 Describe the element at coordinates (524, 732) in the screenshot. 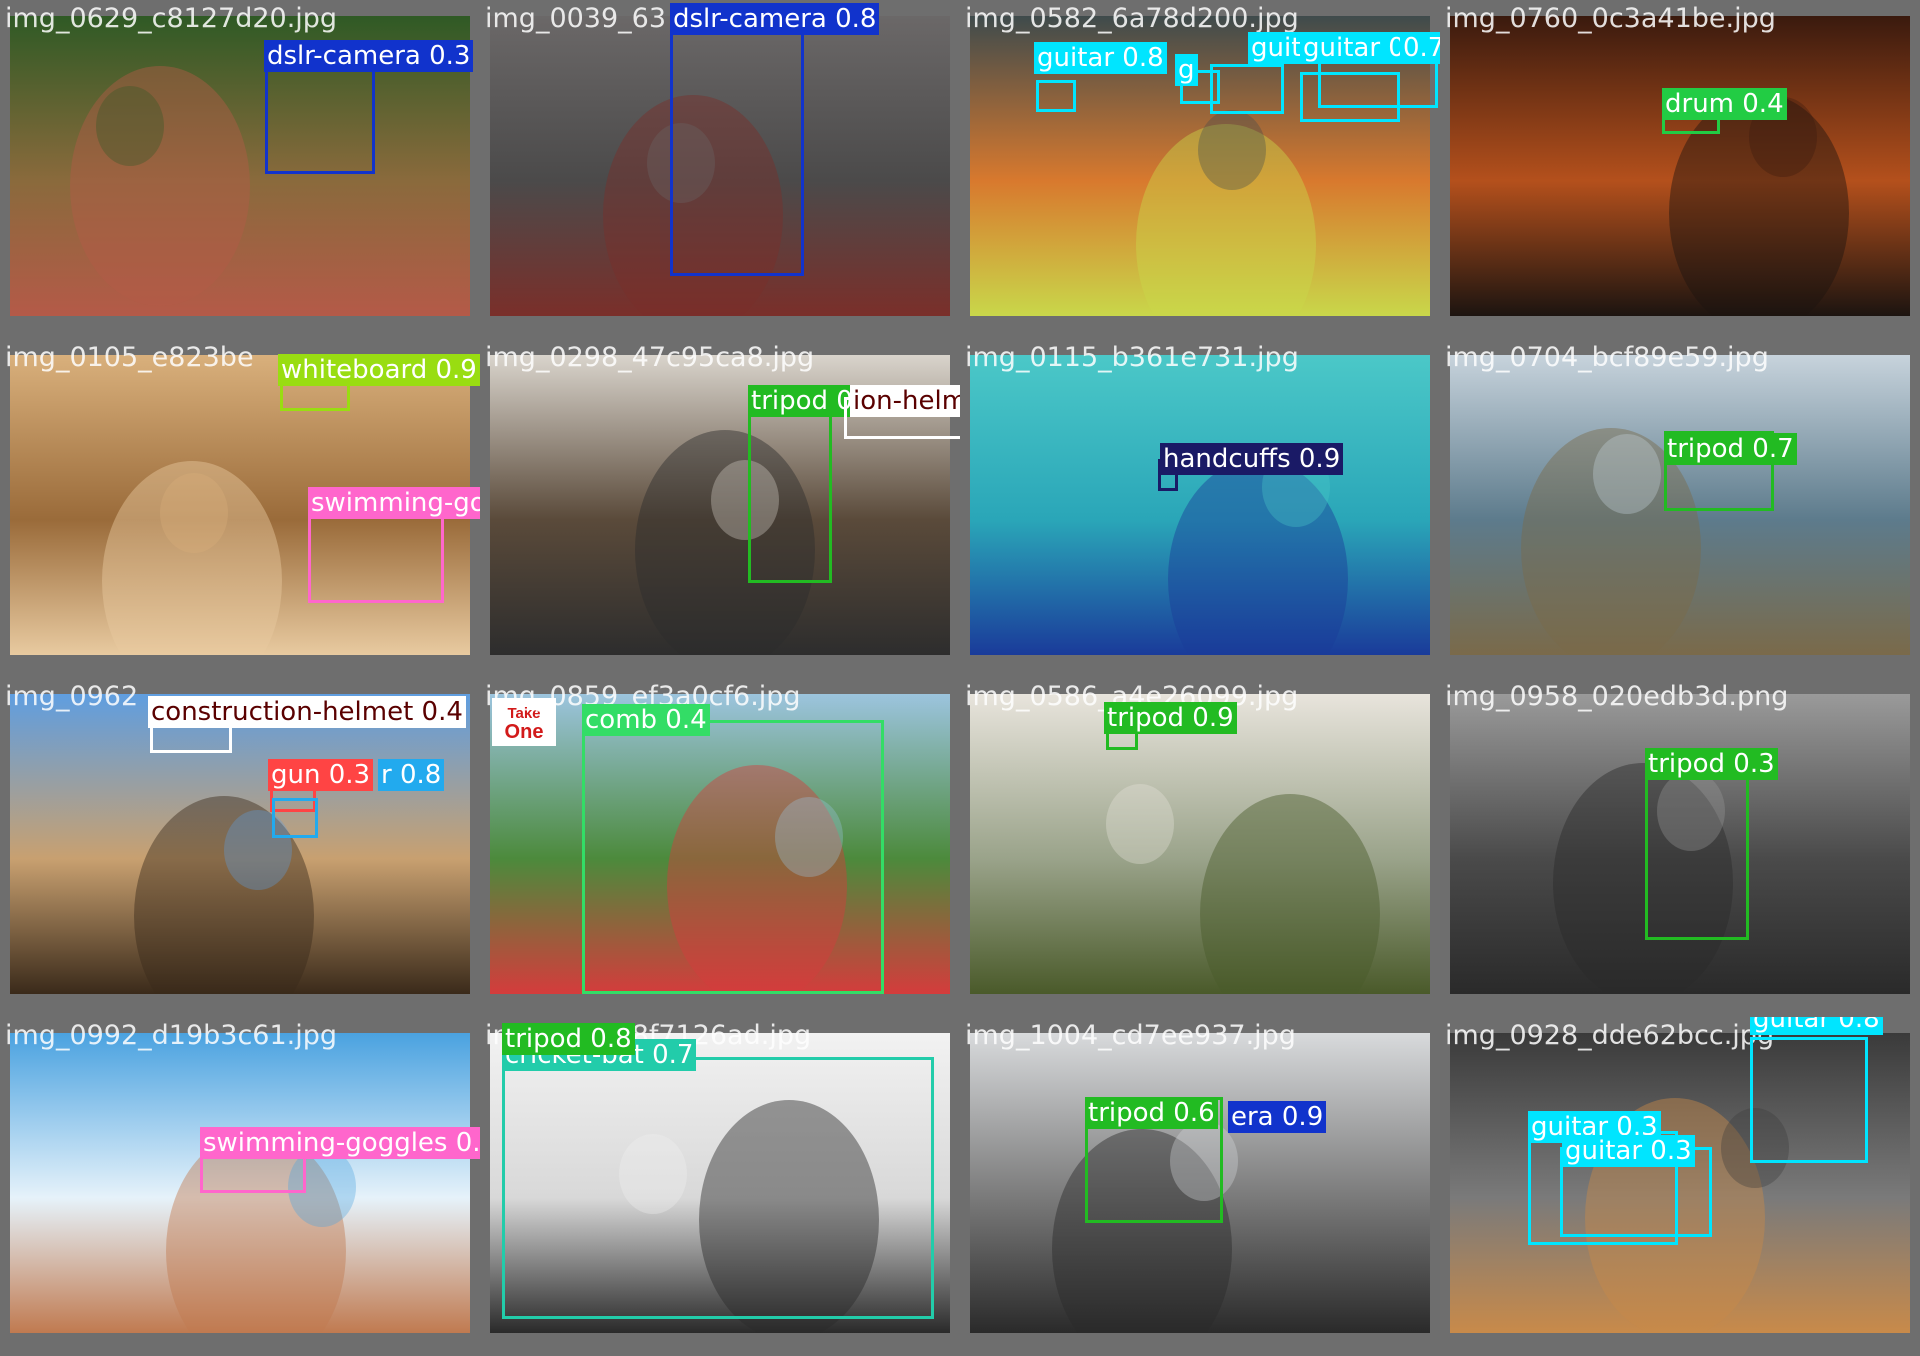

I see `svg-text: One` at that location.